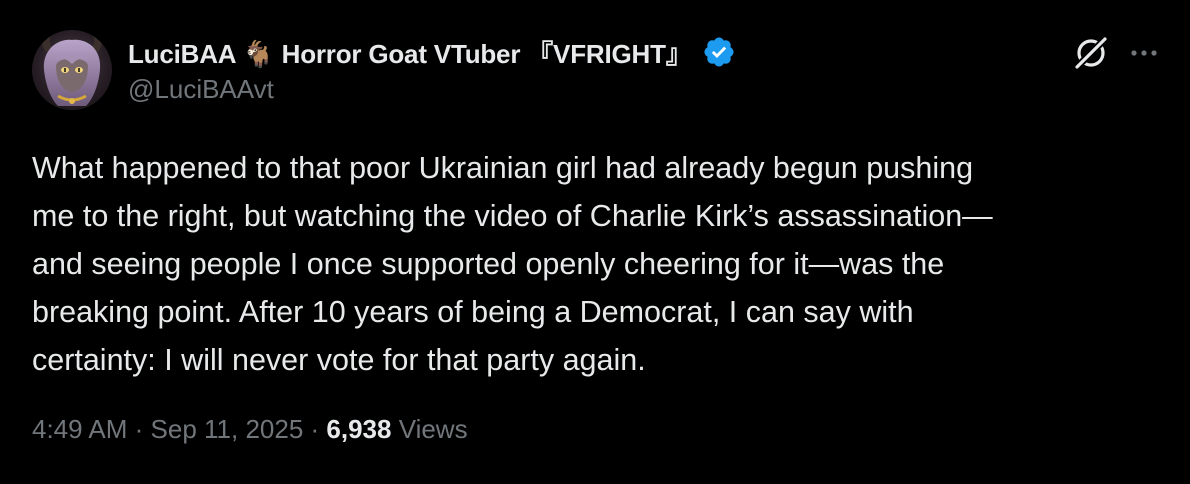  I want to click on tweet-meta: 4:49 AM · Sep 11, 2025 · 6,938 Views, so click(250, 429).